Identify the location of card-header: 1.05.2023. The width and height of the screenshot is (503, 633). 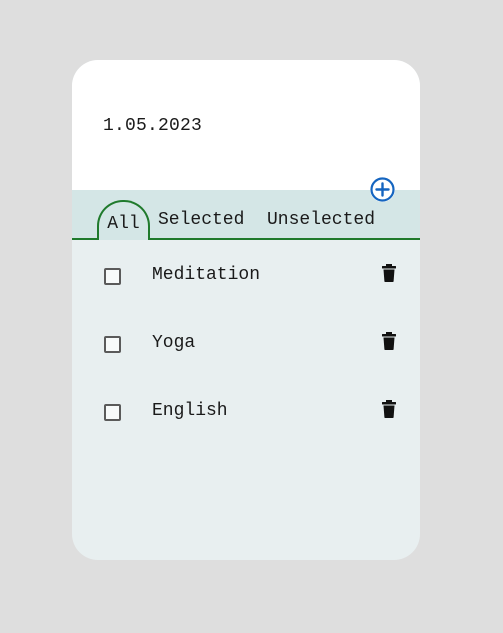
(246, 125).